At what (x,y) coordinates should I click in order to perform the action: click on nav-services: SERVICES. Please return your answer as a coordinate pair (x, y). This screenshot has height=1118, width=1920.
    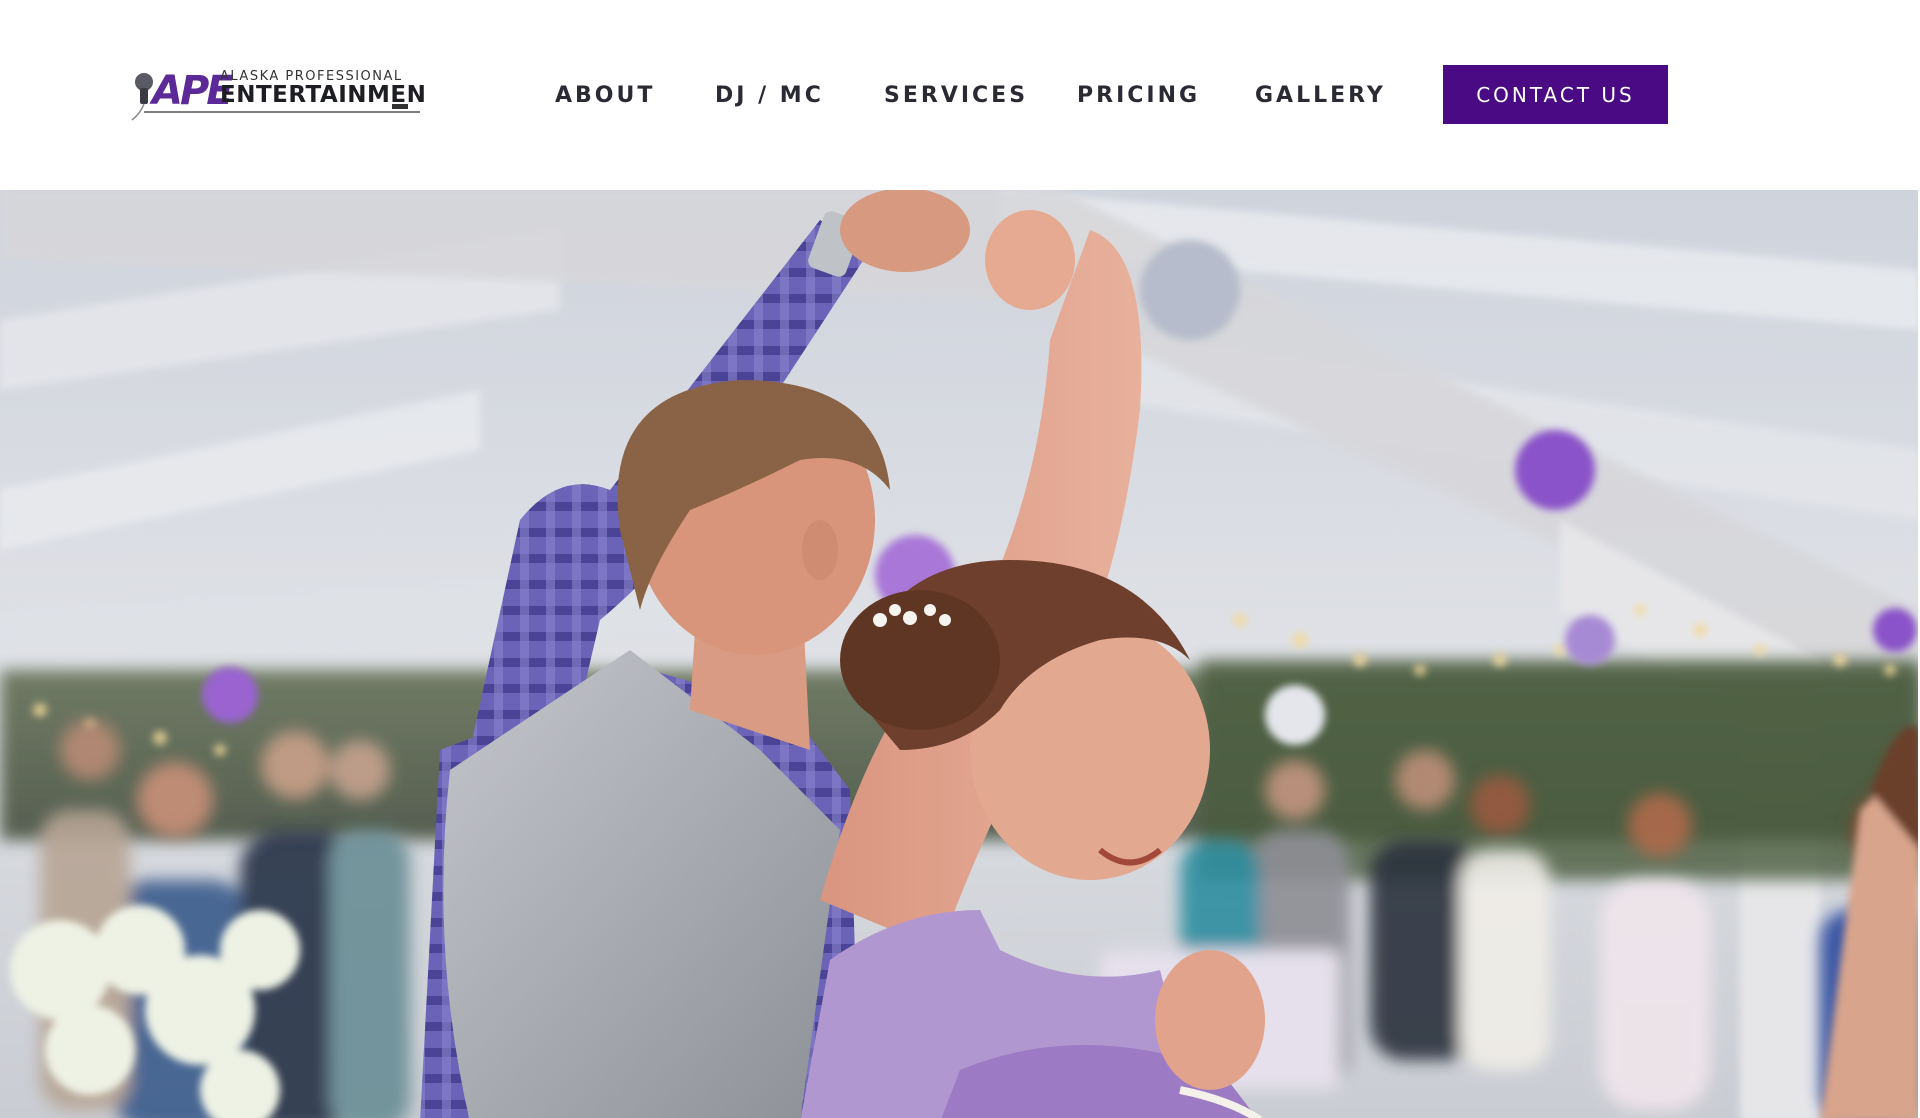
    Looking at the image, I should click on (956, 96).